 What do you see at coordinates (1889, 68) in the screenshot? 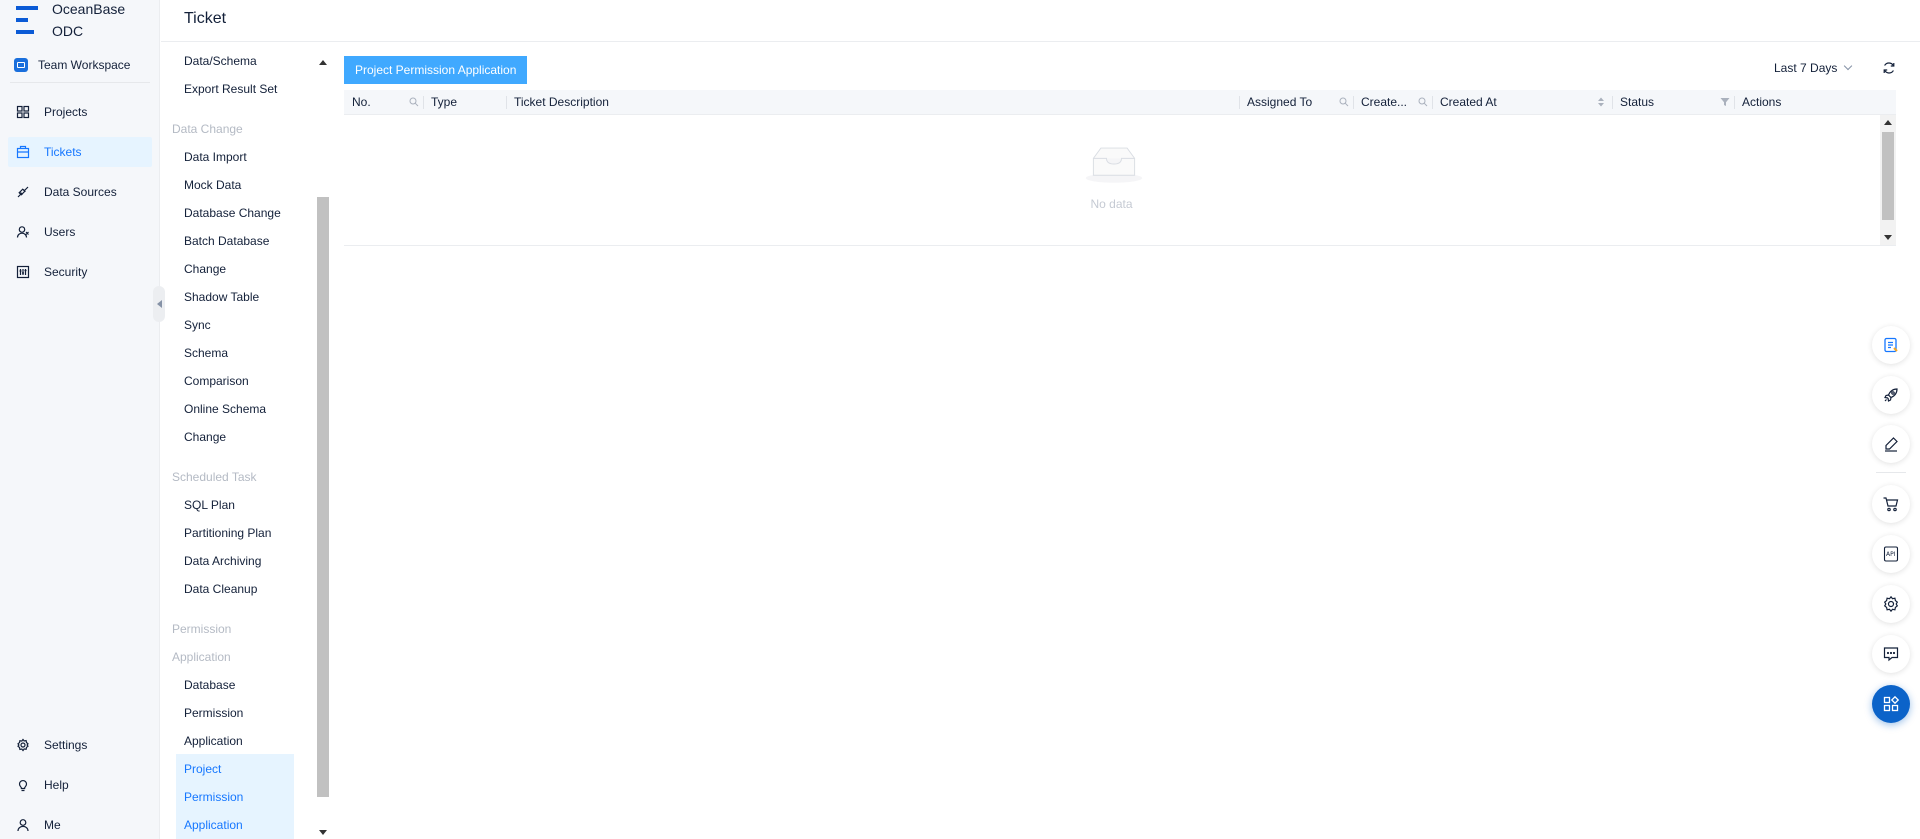
I see `refresh-icon` at bounding box center [1889, 68].